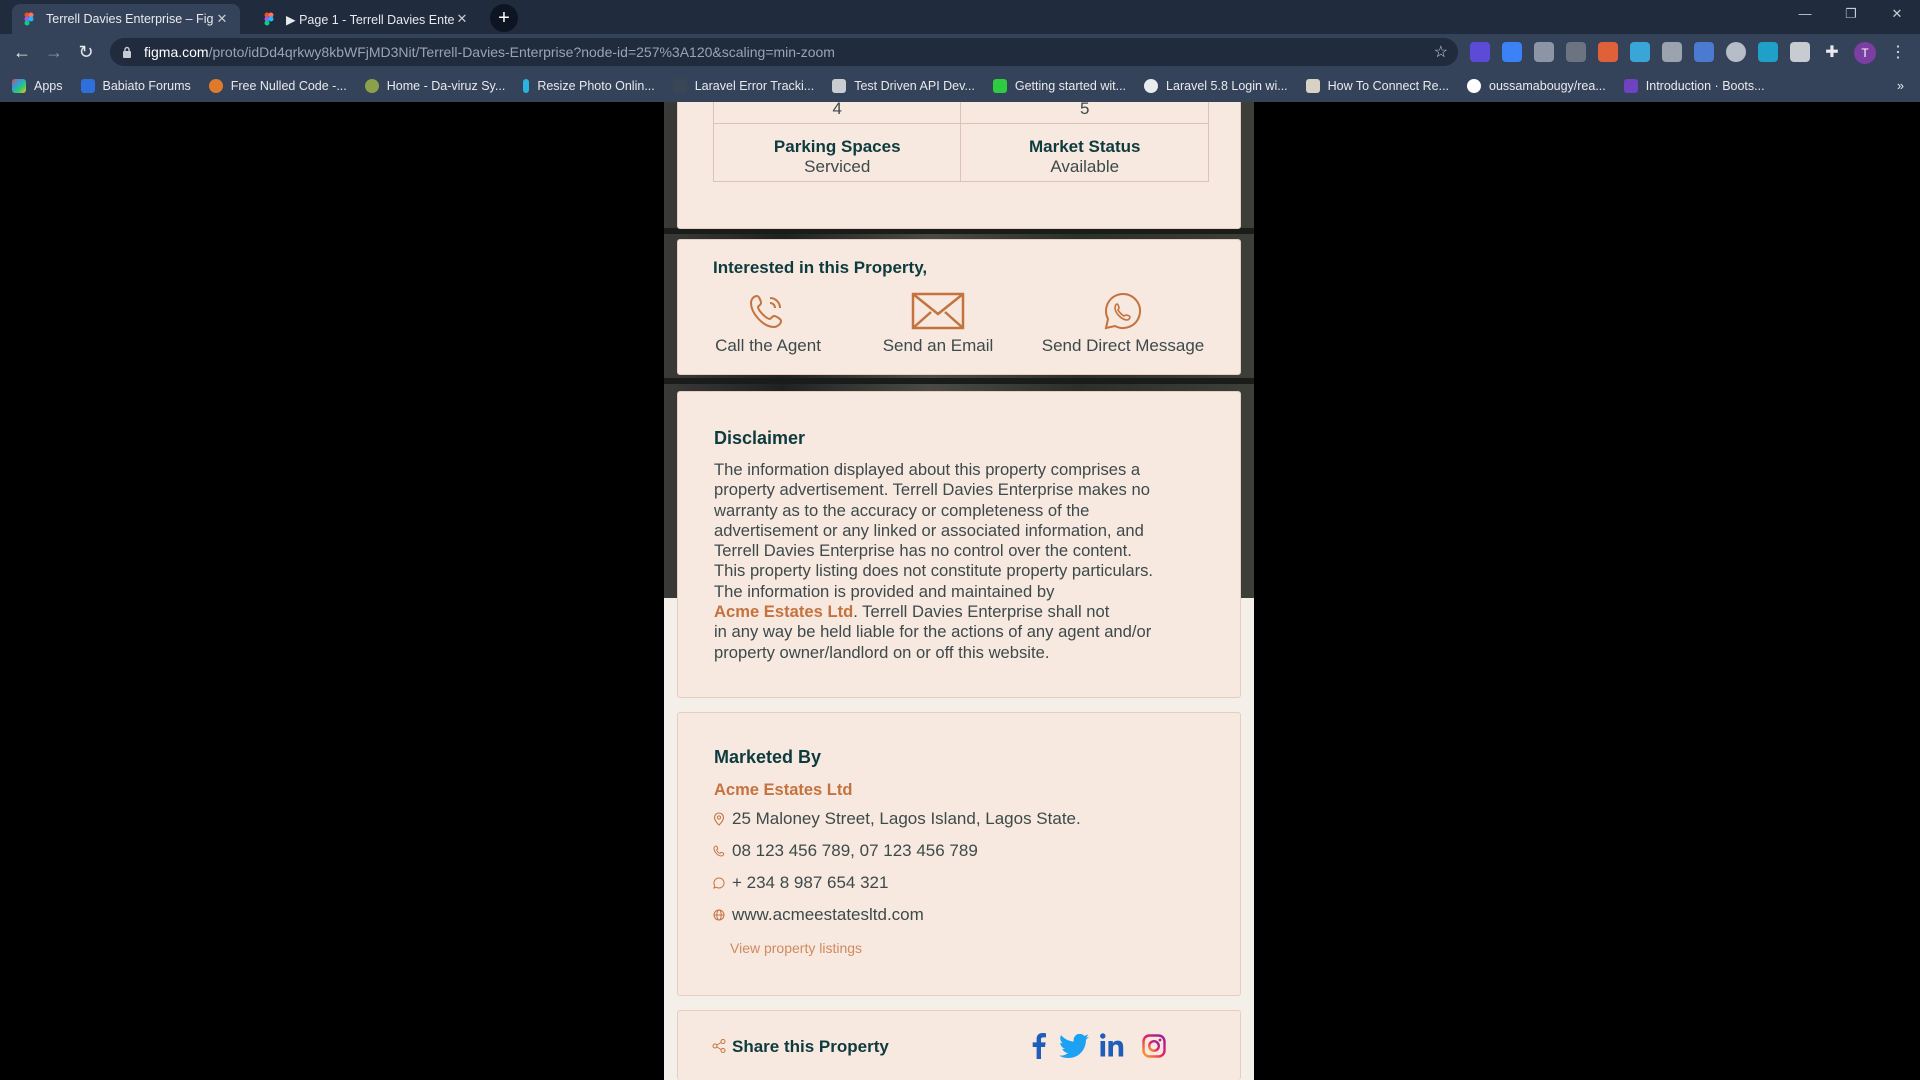  I want to click on send-direct-message-button: Send Direct Message, so click(1123, 324).